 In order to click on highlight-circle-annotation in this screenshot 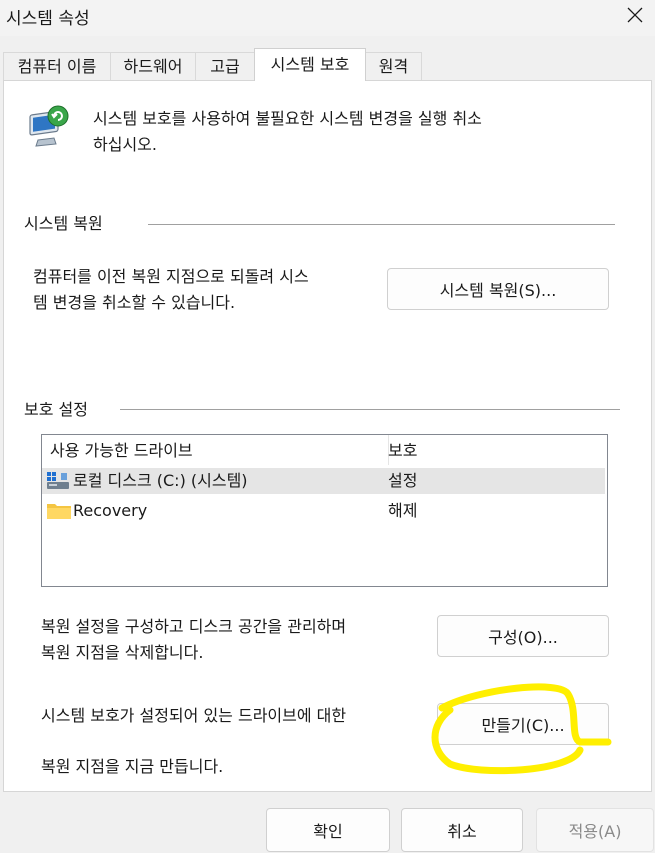, I will do `click(521, 729)`.